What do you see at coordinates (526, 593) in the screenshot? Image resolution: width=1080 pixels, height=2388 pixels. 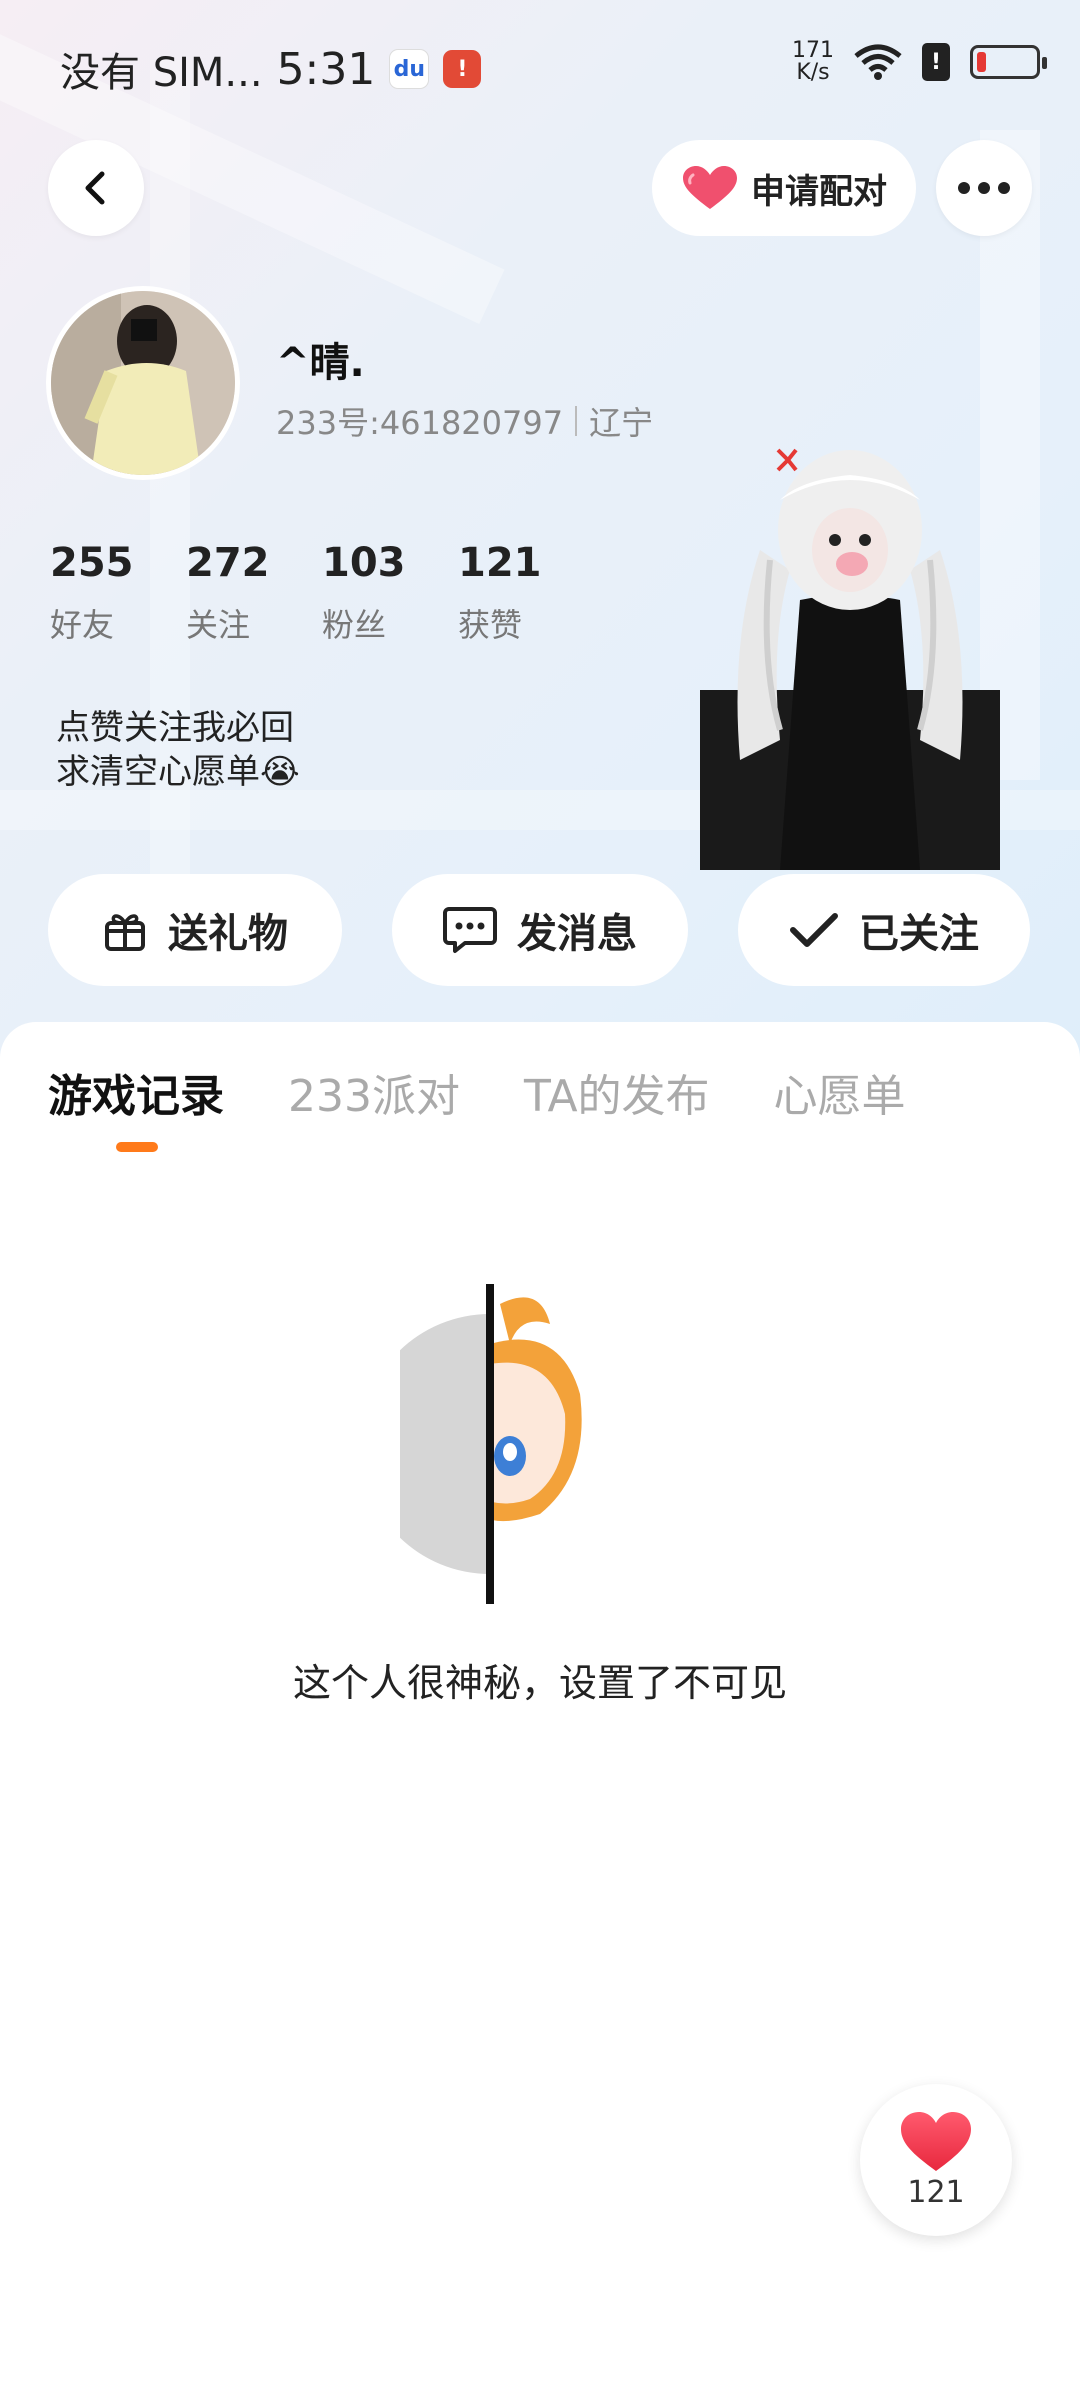 I see `stat-likes: 121 获赞` at bounding box center [526, 593].